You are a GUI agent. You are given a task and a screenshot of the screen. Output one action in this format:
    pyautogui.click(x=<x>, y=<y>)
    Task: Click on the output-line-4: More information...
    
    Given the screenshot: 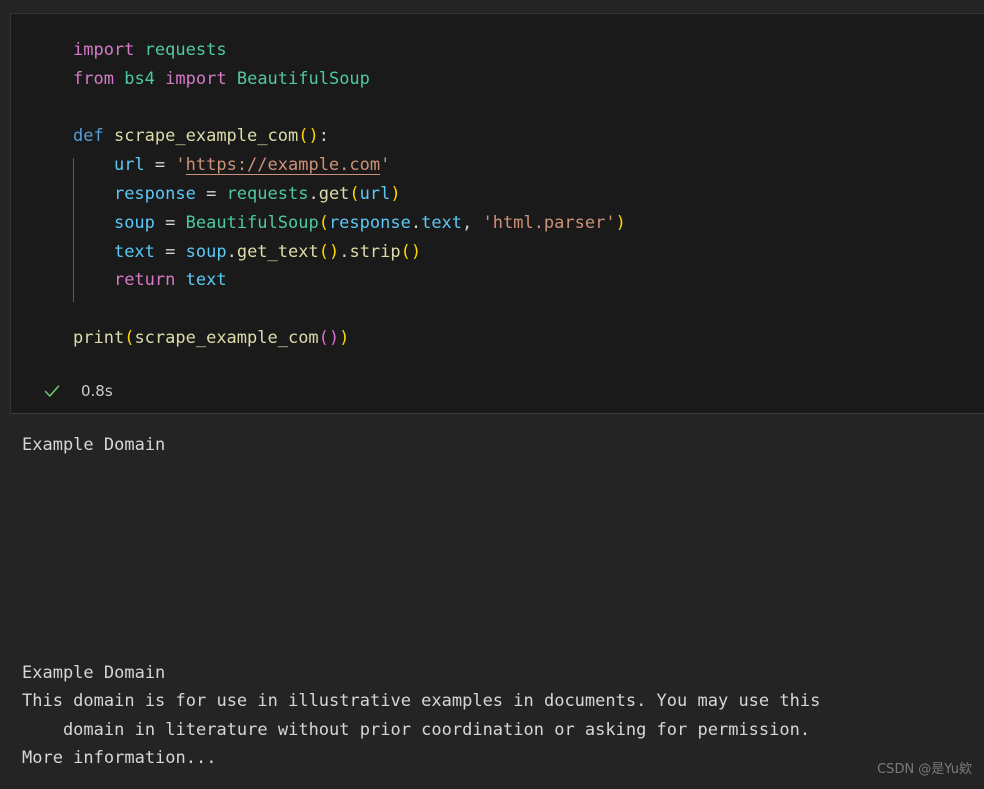 What is the action you would take?
    pyautogui.click(x=119, y=758)
    